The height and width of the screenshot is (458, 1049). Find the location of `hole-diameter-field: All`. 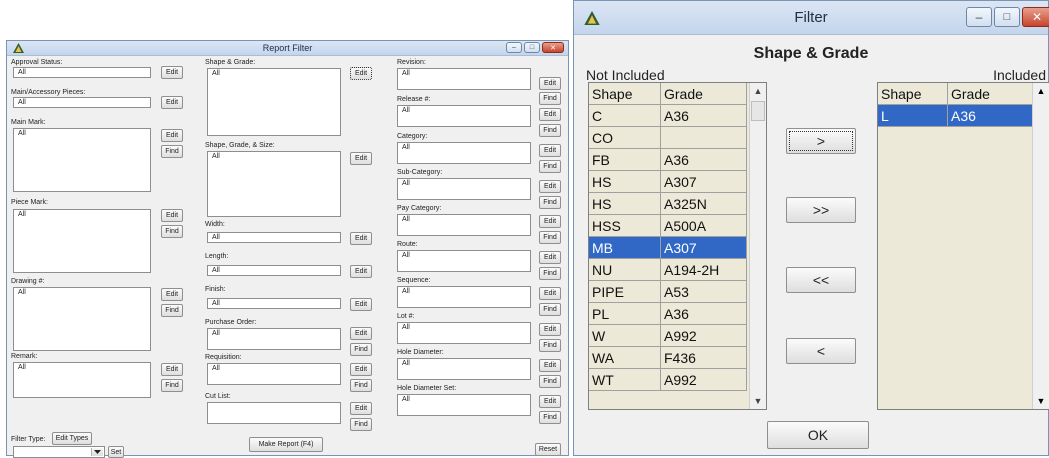

hole-diameter-field: All is located at coordinates (464, 369).